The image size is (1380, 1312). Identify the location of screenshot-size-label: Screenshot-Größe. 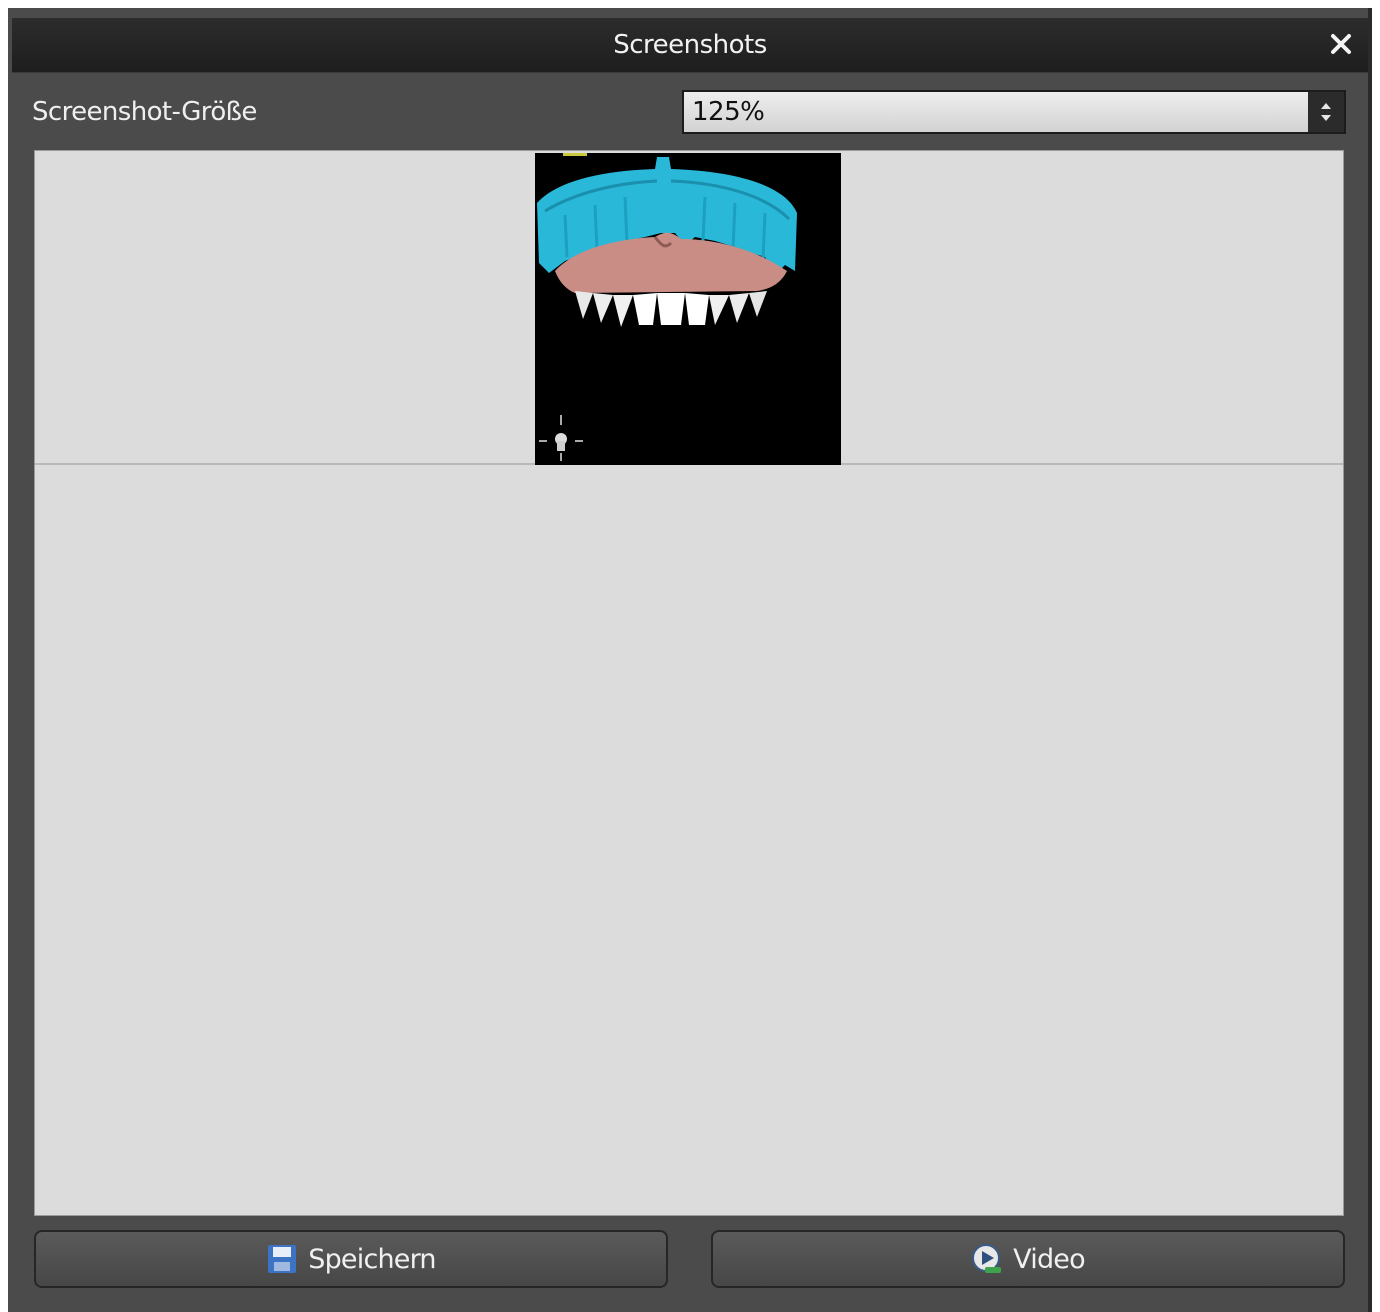
(144, 112).